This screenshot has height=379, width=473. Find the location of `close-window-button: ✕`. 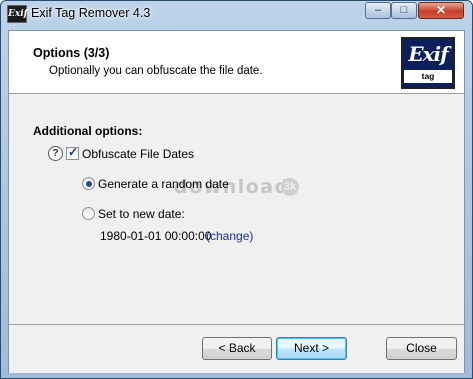

close-window-button: ✕ is located at coordinates (441, 10).